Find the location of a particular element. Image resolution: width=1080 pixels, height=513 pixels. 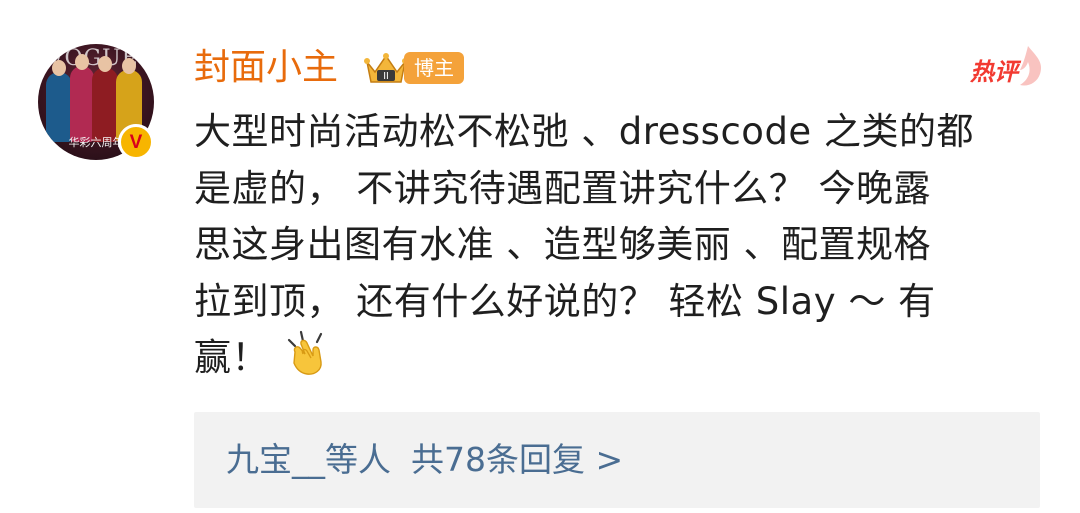

reply-authors: 九宝__等人 is located at coordinates (308, 459).